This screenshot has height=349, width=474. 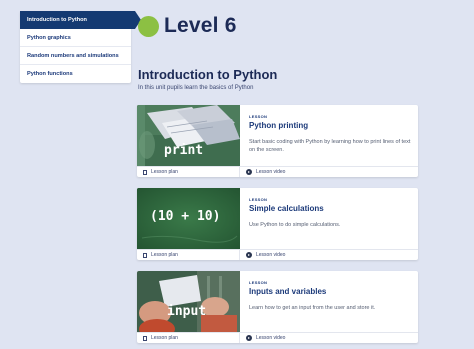 What do you see at coordinates (80, 20) in the screenshot?
I see `sidebar-item-introduction-to-python: Introduction to Python` at bounding box center [80, 20].